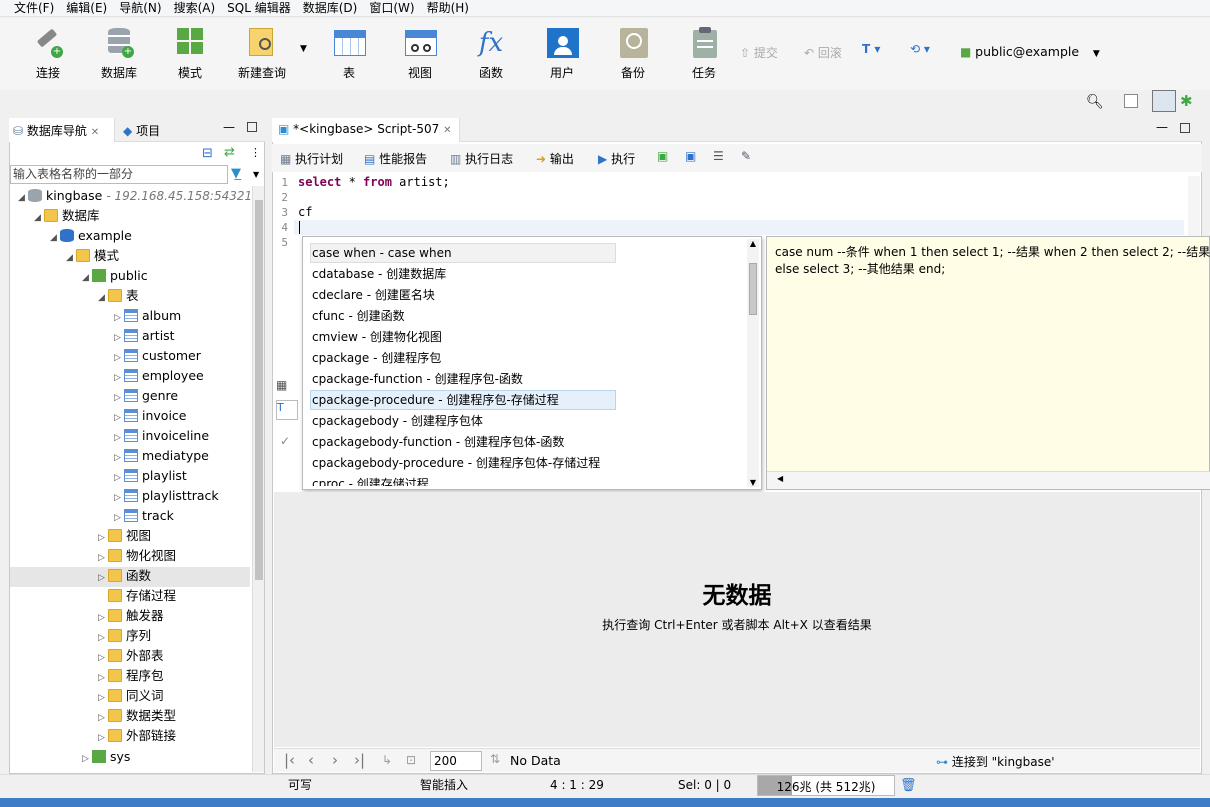 This screenshot has width=1210, height=807. What do you see at coordinates (562, 53) in the screenshot?
I see `user-button: 用户` at bounding box center [562, 53].